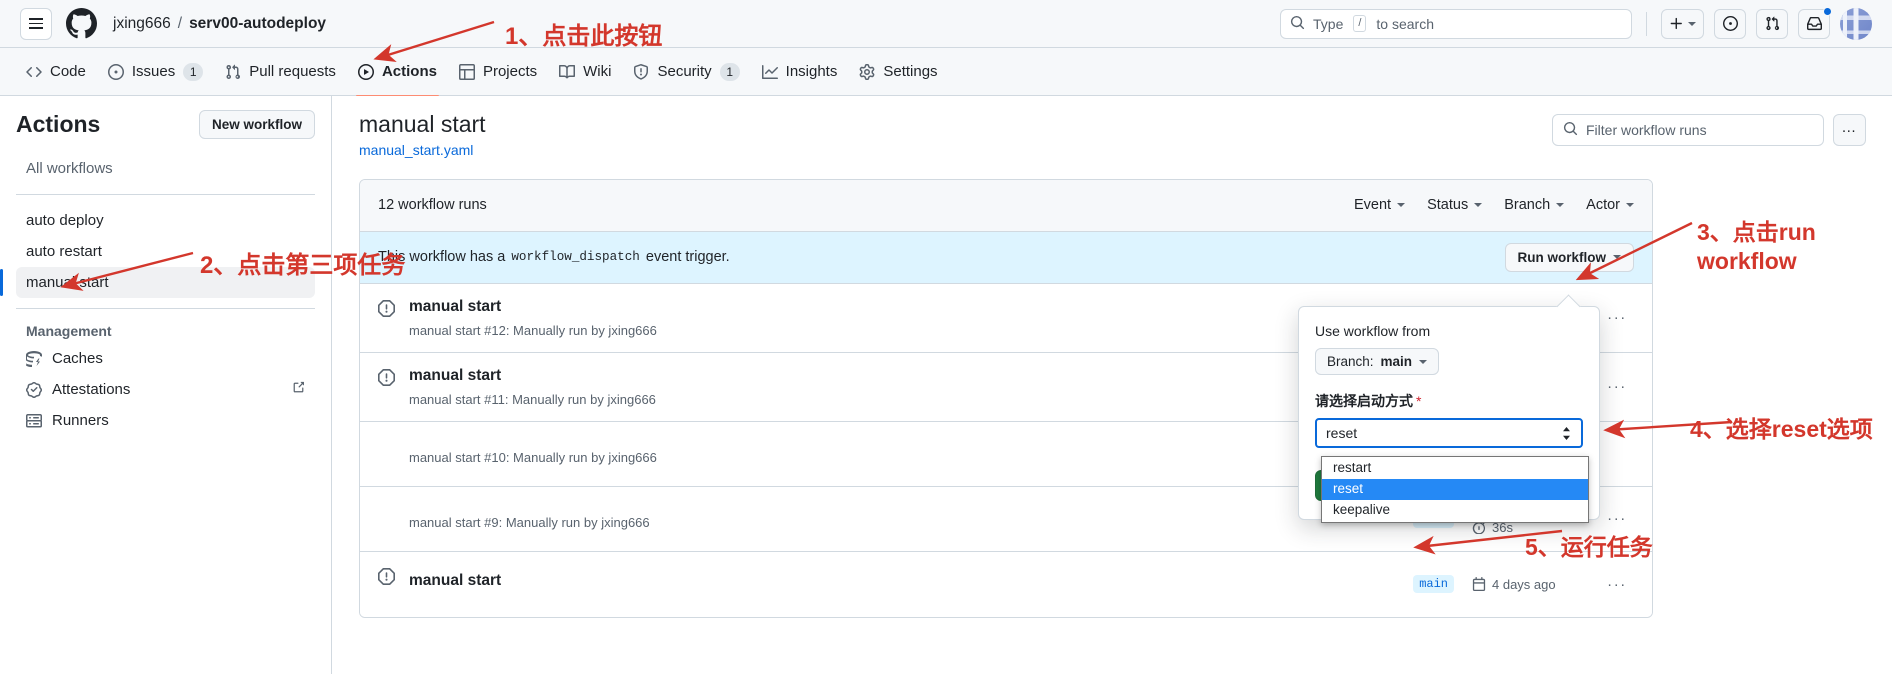 This screenshot has width=1892, height=674. What do you see at coordinates (729, 71) in the screenshot?
I see `tab-security-count: 1` at bounding box center [729, 71].